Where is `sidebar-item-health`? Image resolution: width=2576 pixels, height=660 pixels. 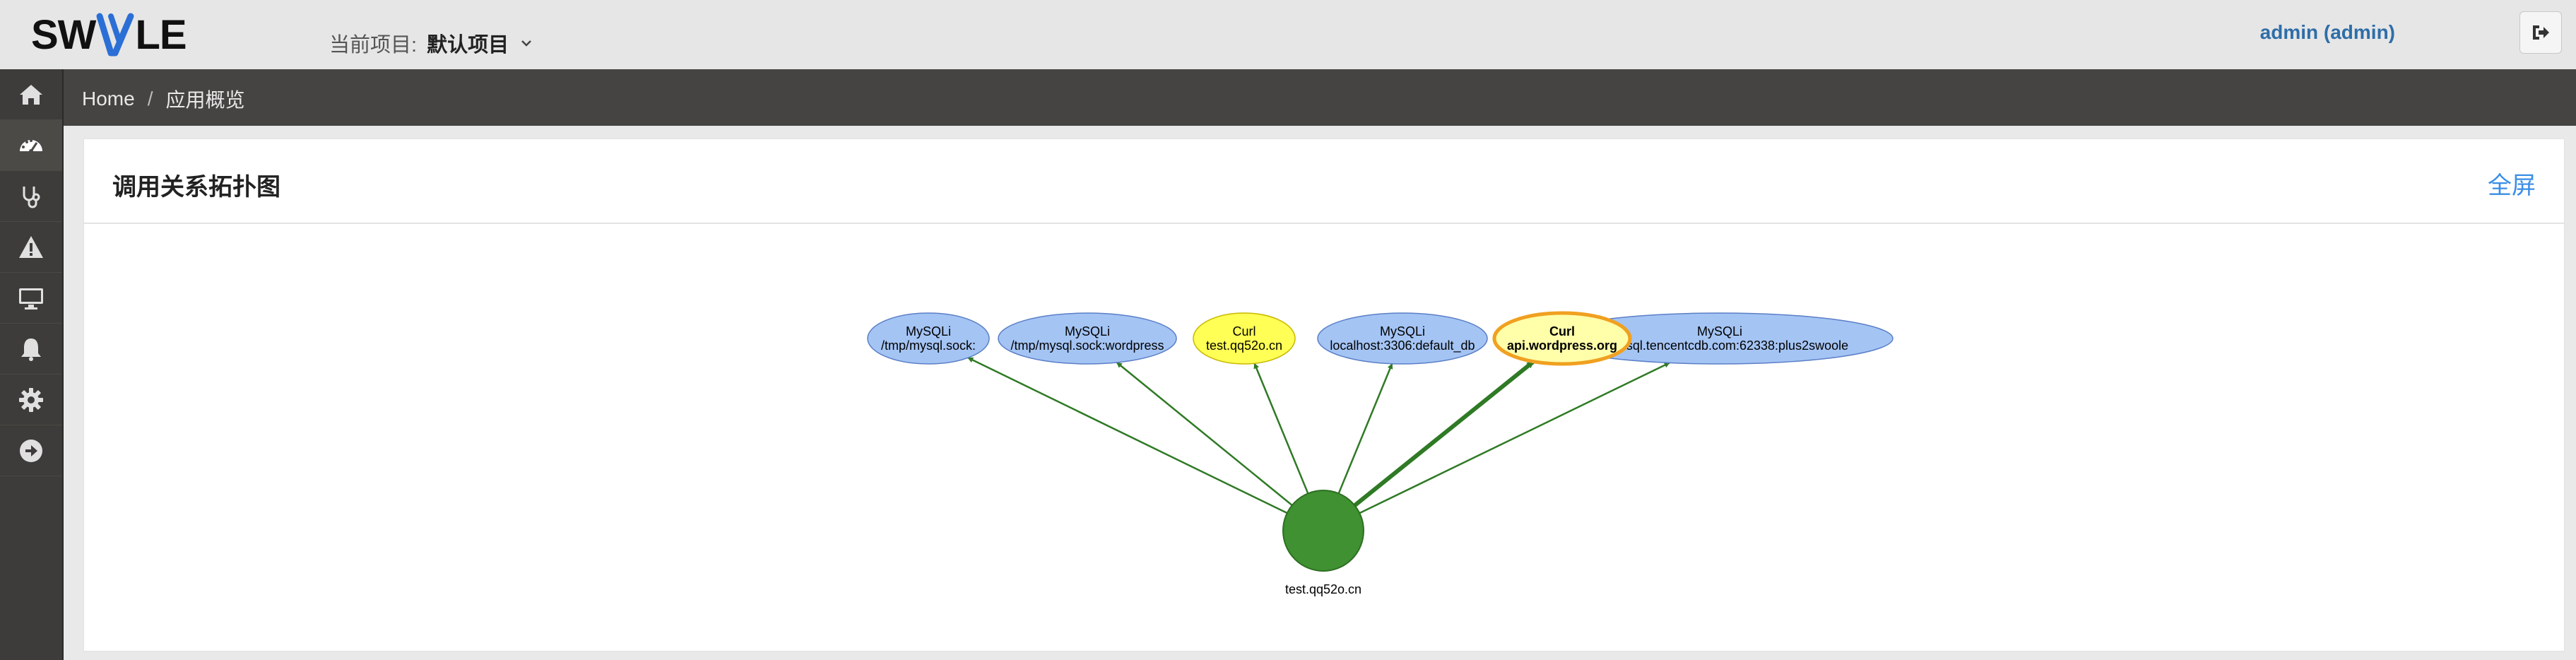
sidebar-item-health is located at coordinates (31, 196).